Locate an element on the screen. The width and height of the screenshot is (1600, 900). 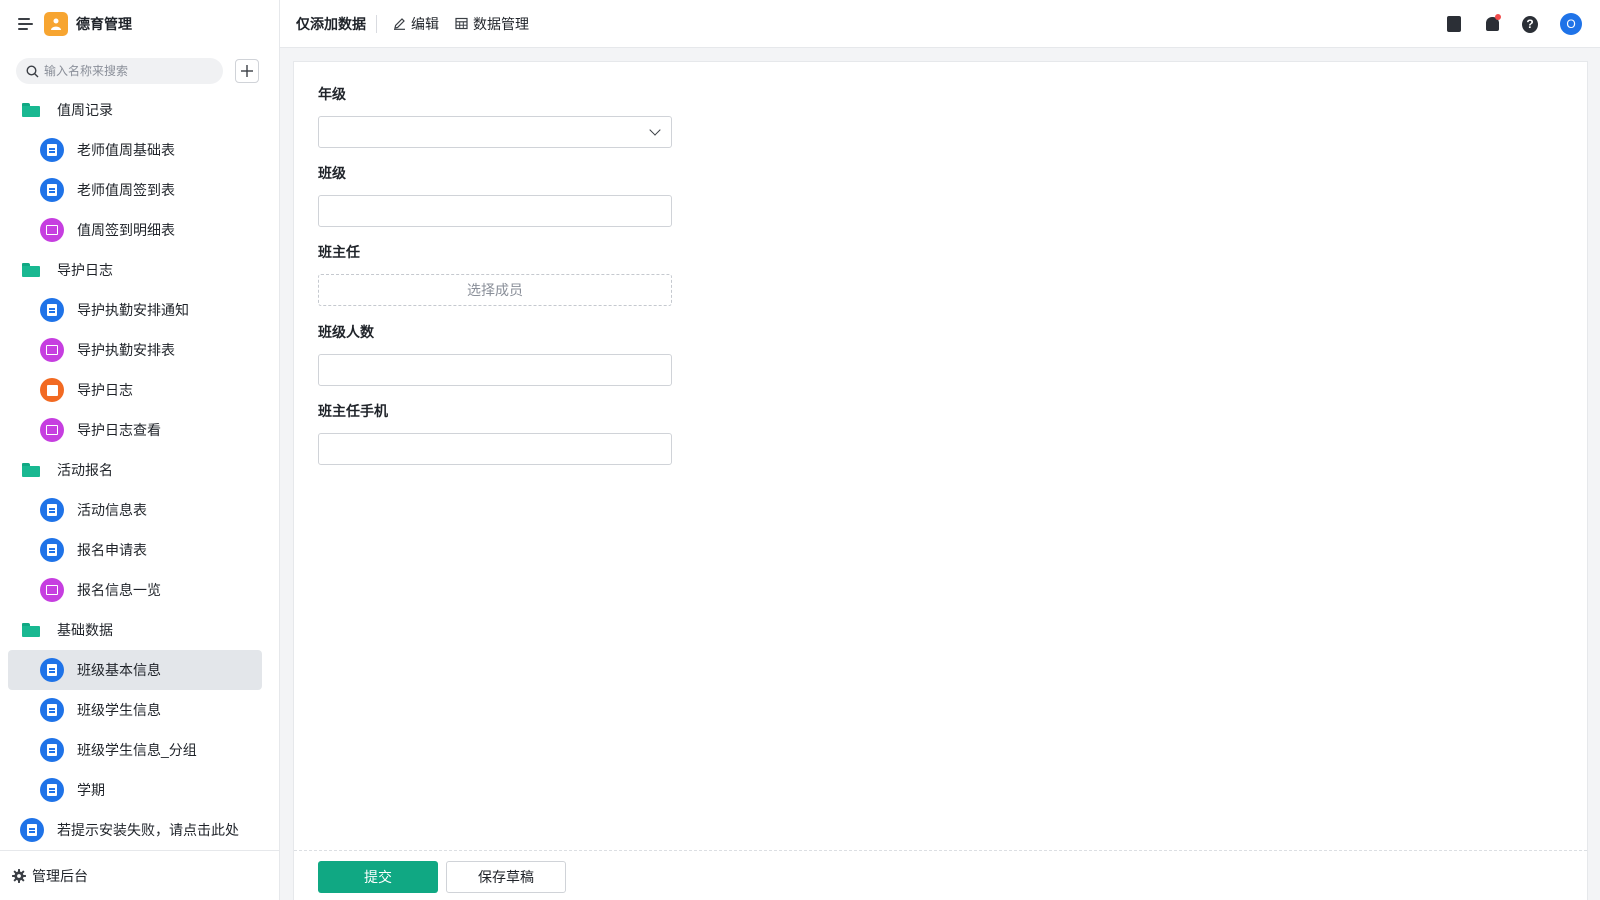
nav-item: 报名申请表 is located at coordinates (140, 550).